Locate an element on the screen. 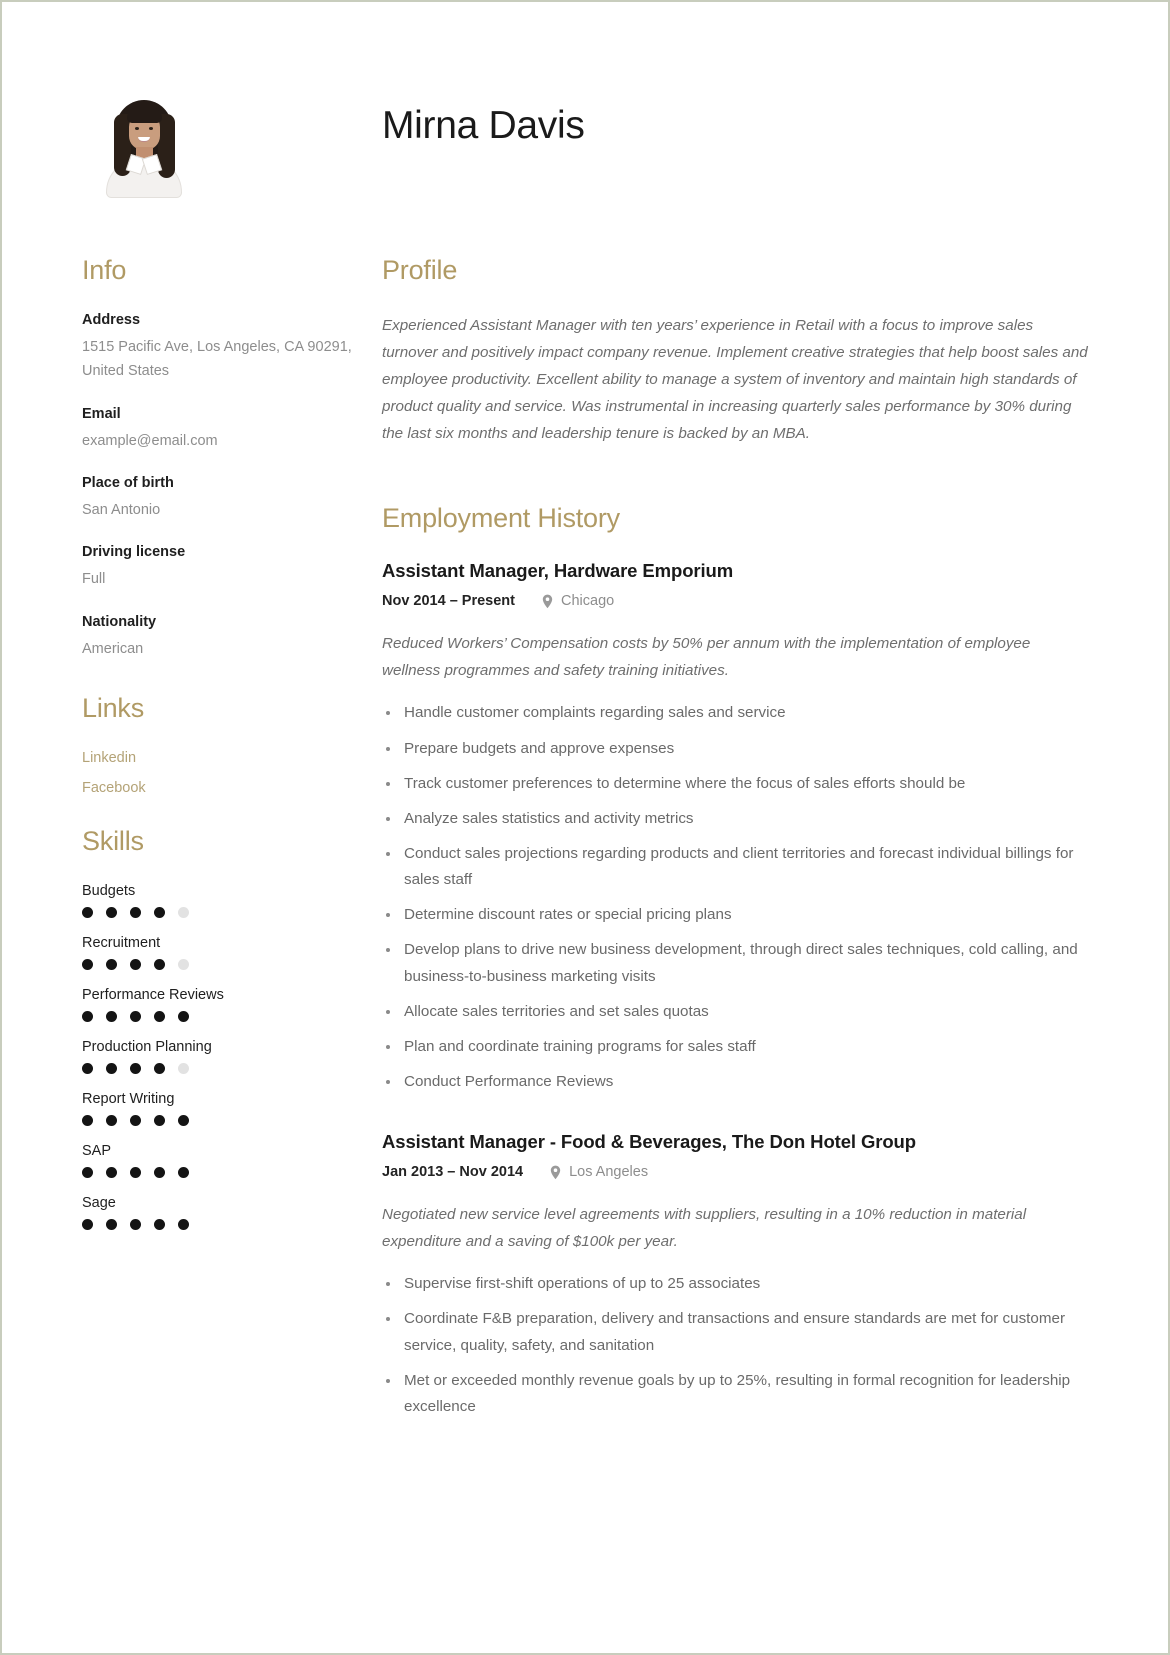  page-title: Mirna Davis is located at coordinates (483, 125).